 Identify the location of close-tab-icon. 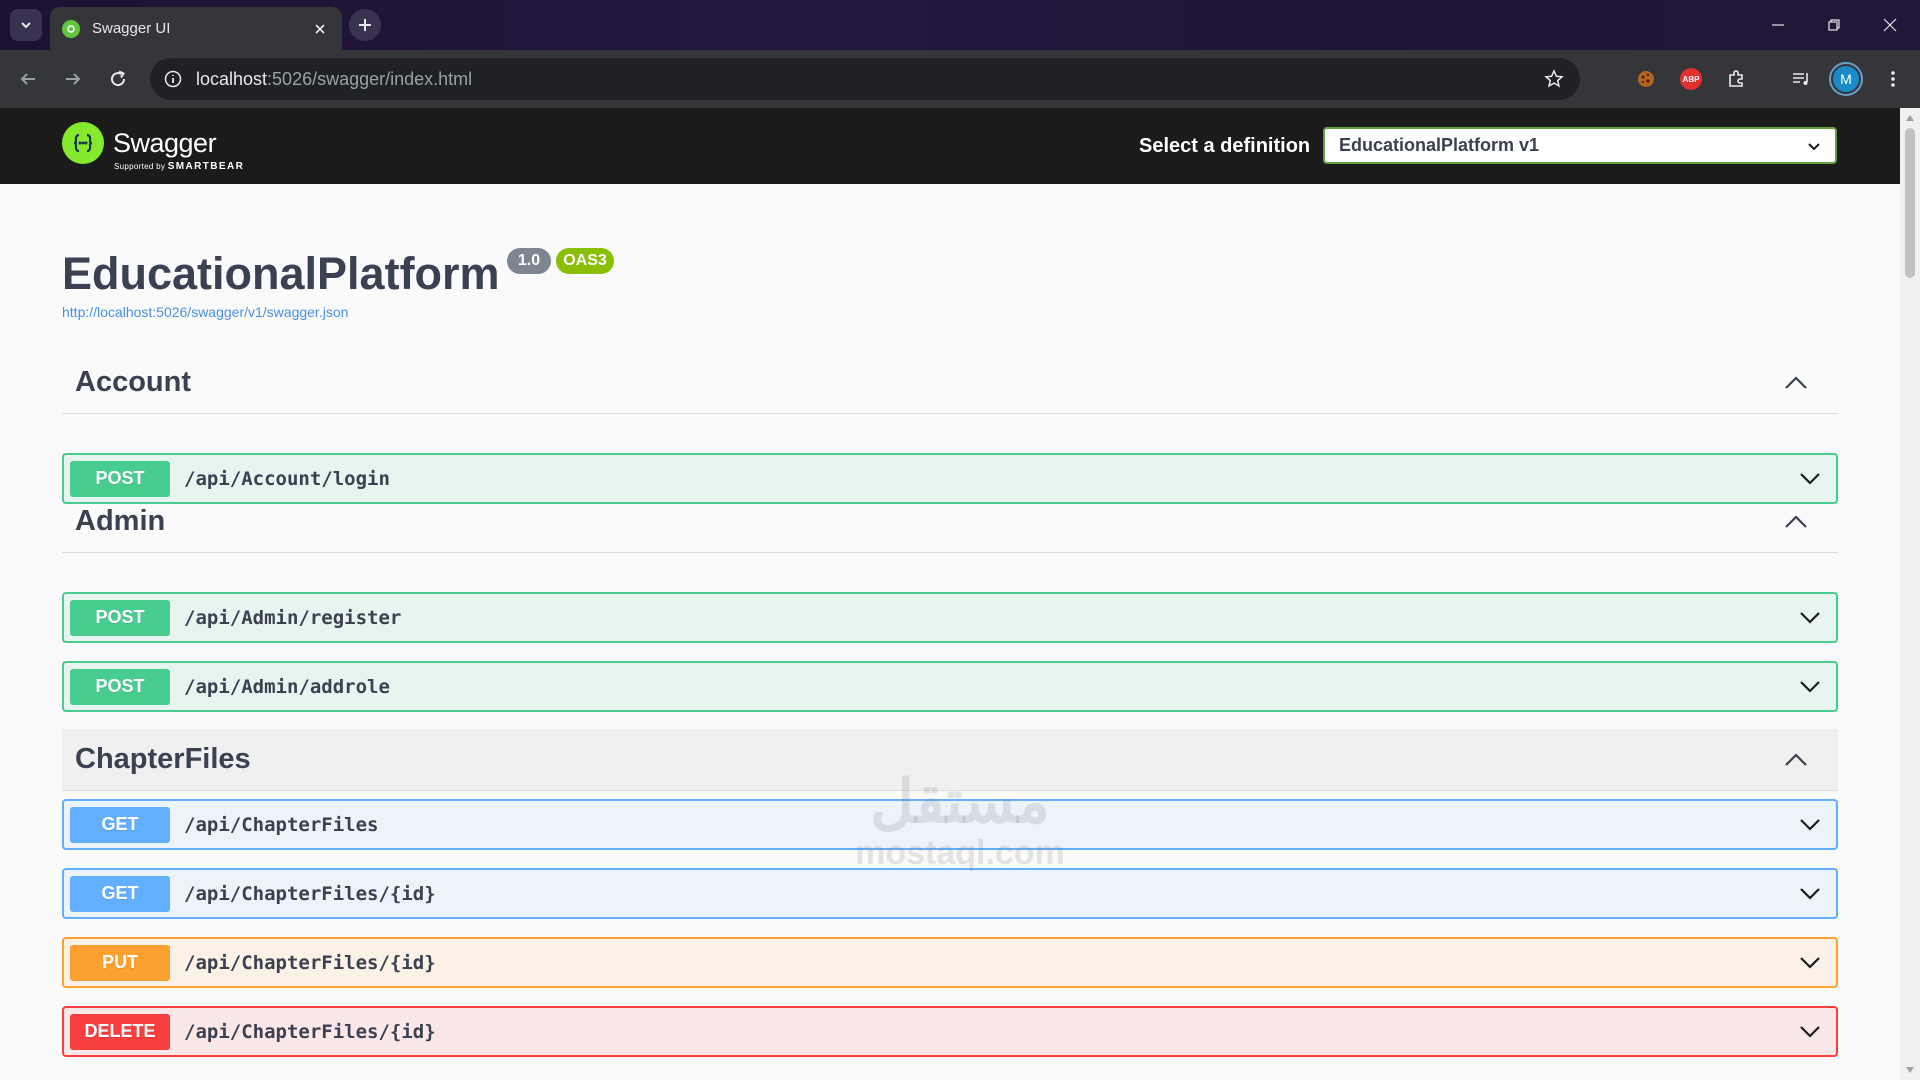
(320, 29).